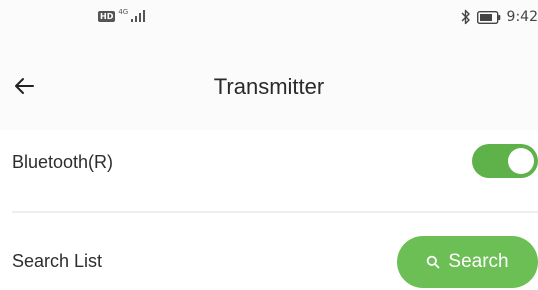 This screenshot has width=538, height=290. What do you see at coordinates (123, 12) in the screenshot?
I see `network-type: 4G` at bounding box center [123, 12].